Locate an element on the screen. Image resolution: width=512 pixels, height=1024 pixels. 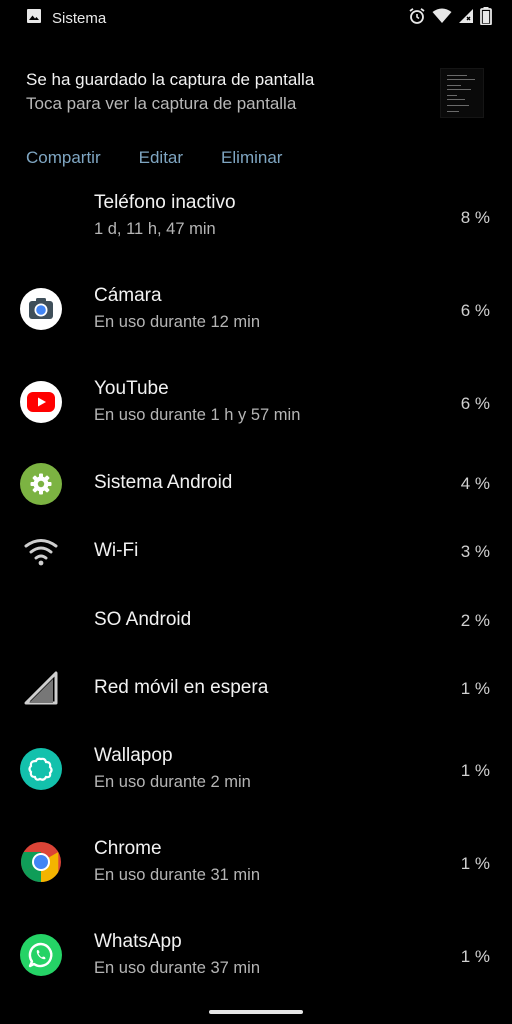
status-bar-right is located at coordinates (450, 18).